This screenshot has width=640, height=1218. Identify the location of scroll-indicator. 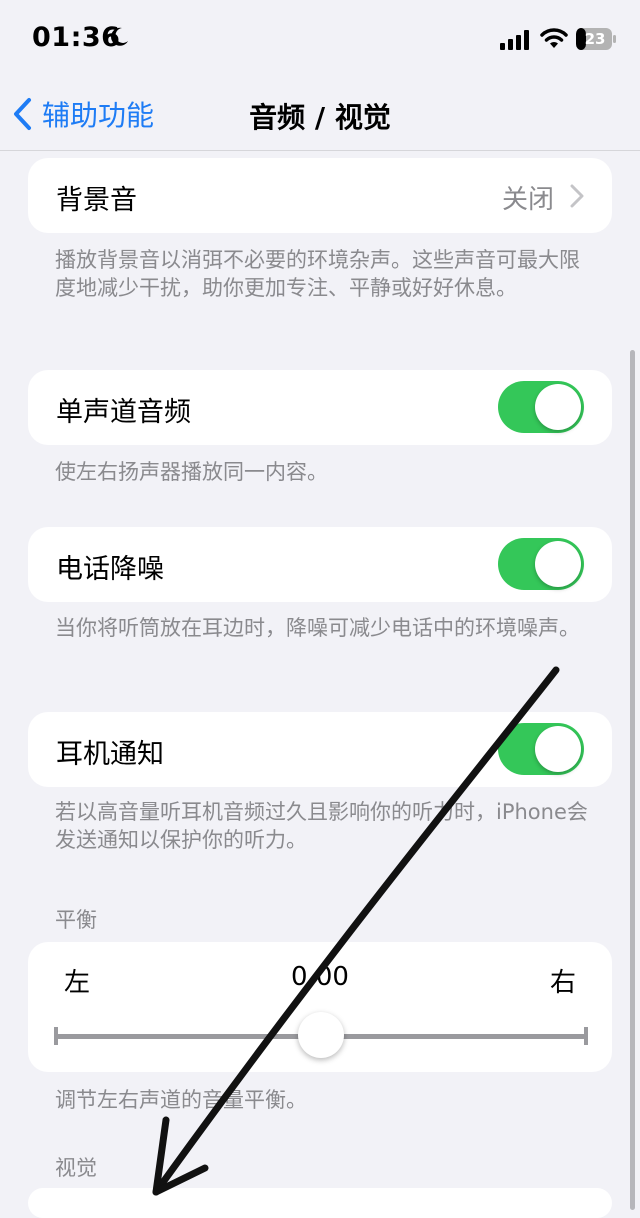
(632, 780).